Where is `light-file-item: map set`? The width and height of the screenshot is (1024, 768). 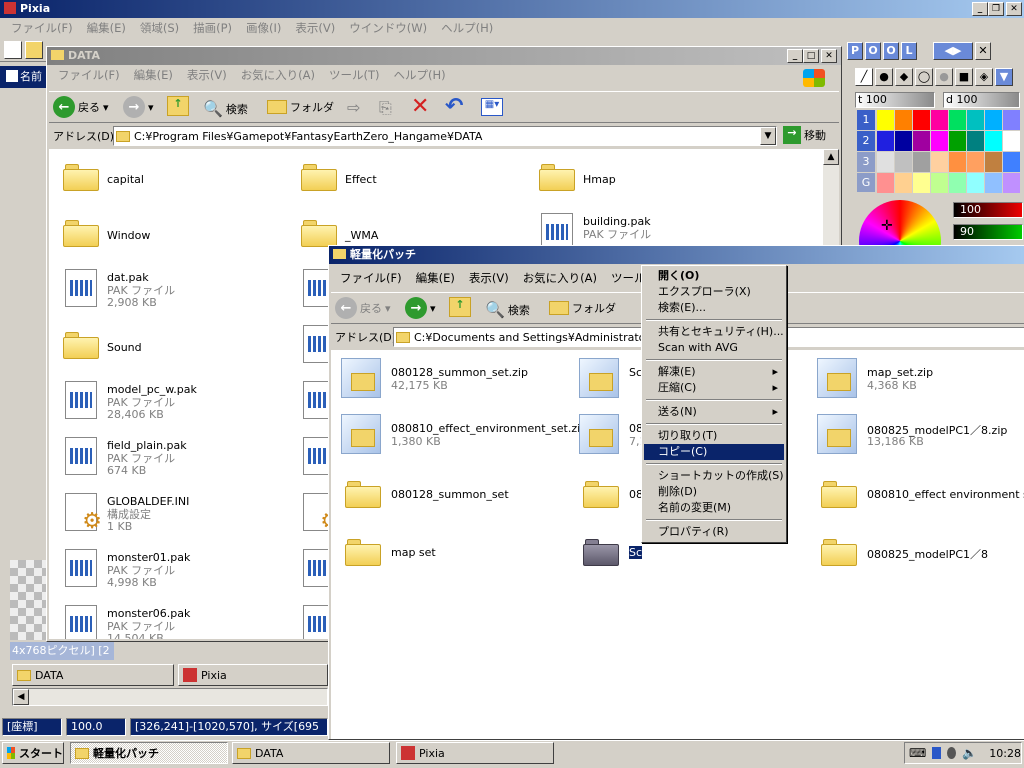
light-file-item: map set is located at coordinates (457, 551).